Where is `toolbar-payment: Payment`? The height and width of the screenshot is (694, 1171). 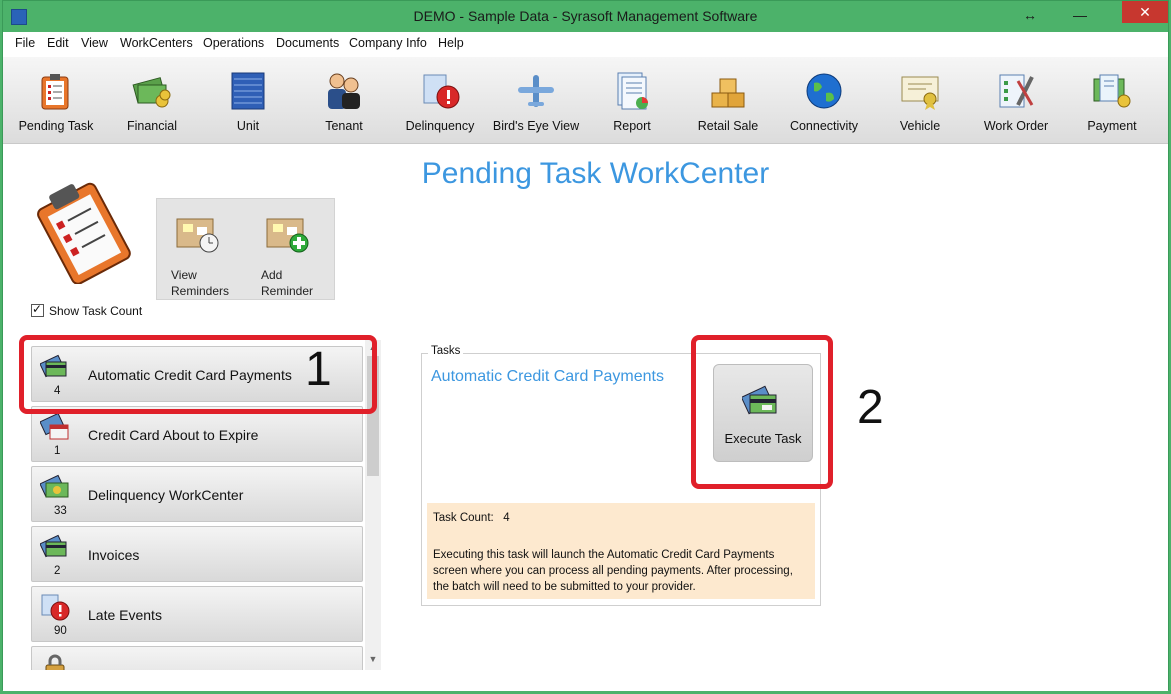
toolbar-payment: Payment is located at coordinates (1112, 100).